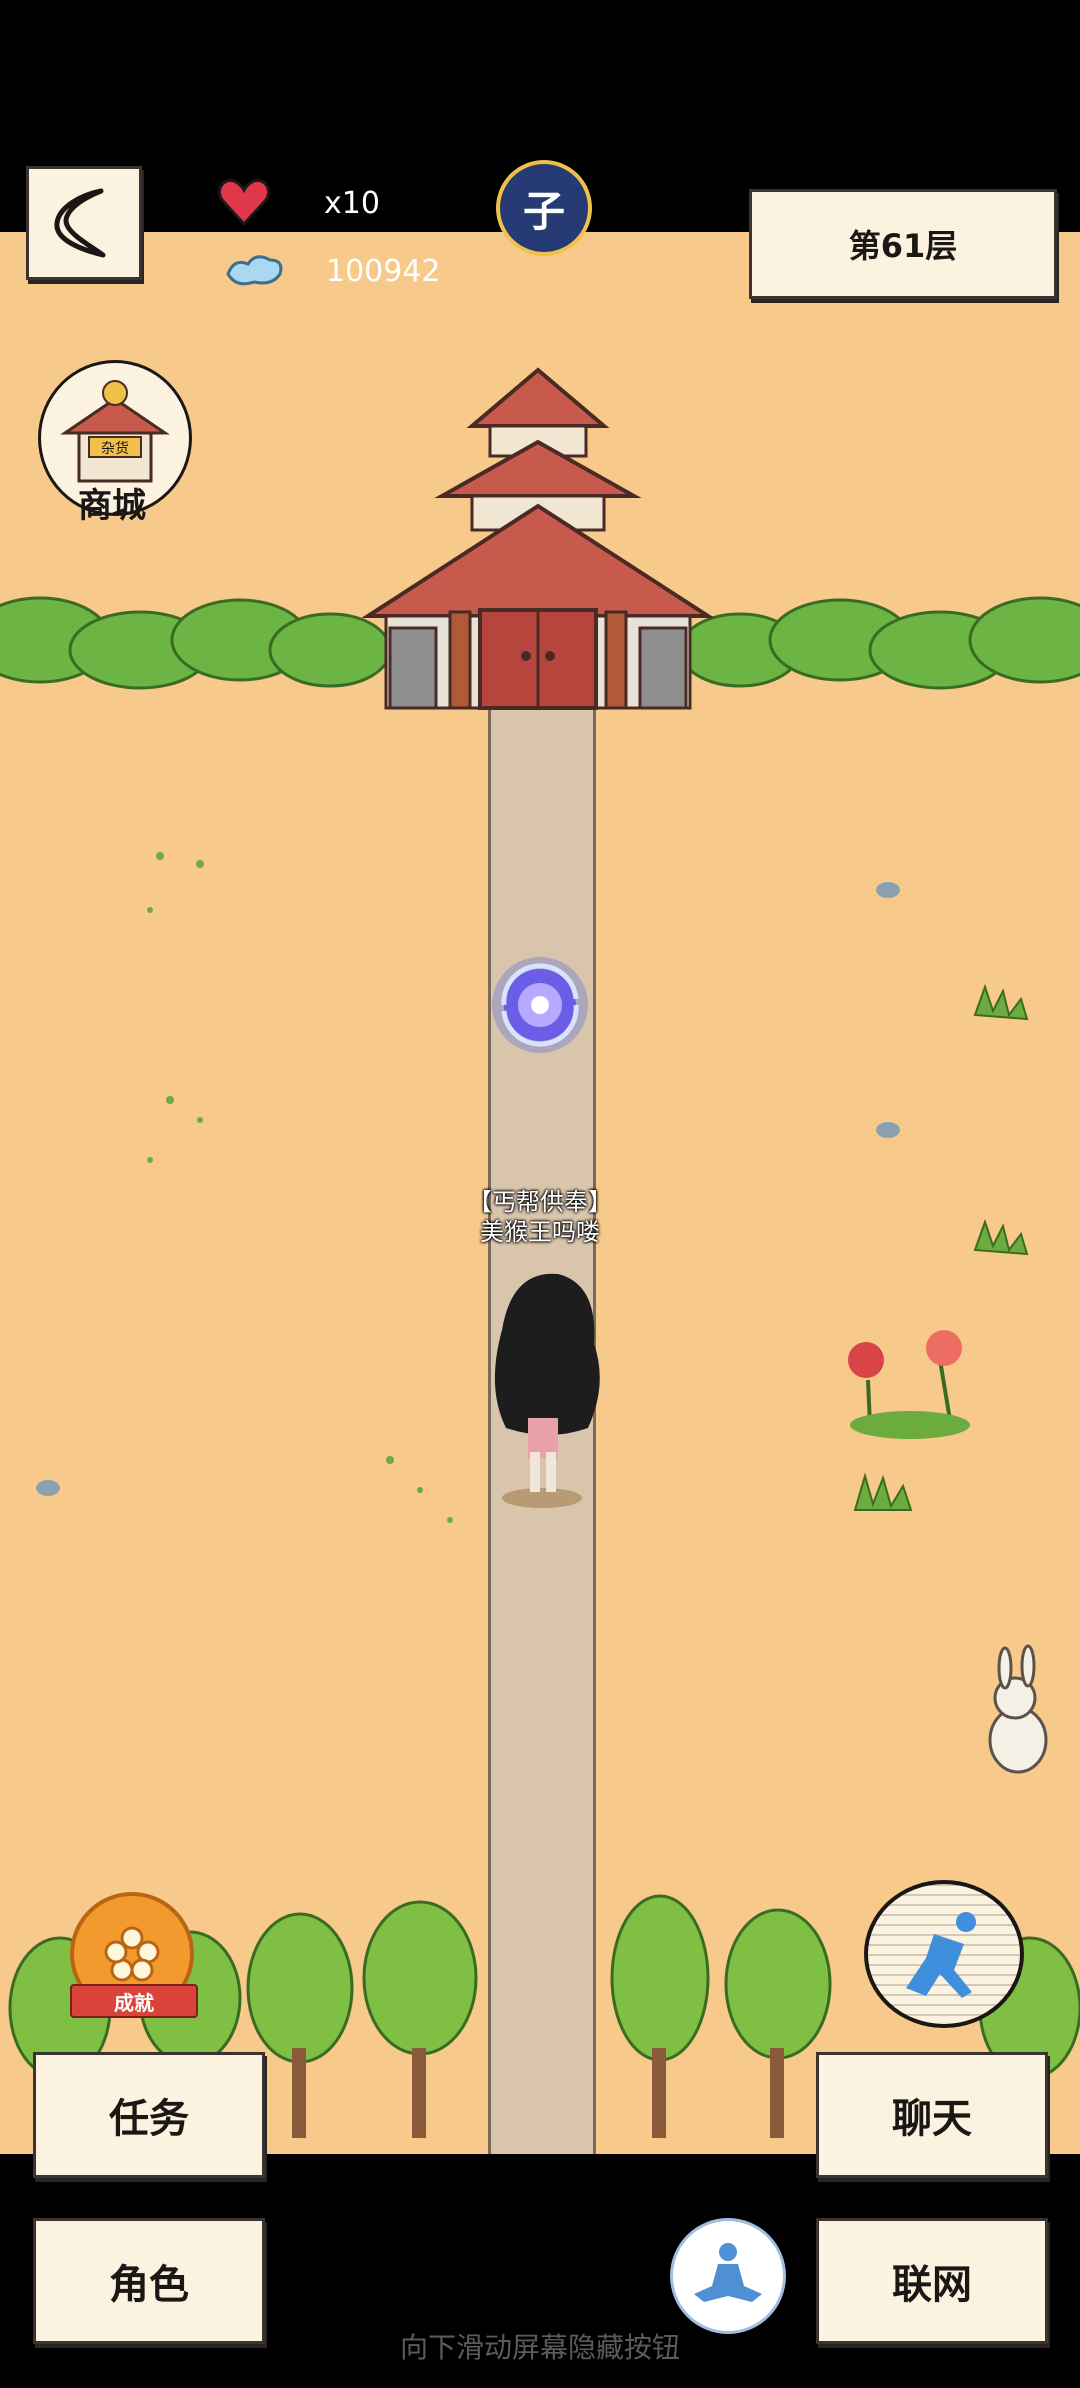 Image resolution: width=1080 pixels, height=2388 pixels. Describe the element at coordinates (538, 534) in the screenshot. I see `temple` at that location.